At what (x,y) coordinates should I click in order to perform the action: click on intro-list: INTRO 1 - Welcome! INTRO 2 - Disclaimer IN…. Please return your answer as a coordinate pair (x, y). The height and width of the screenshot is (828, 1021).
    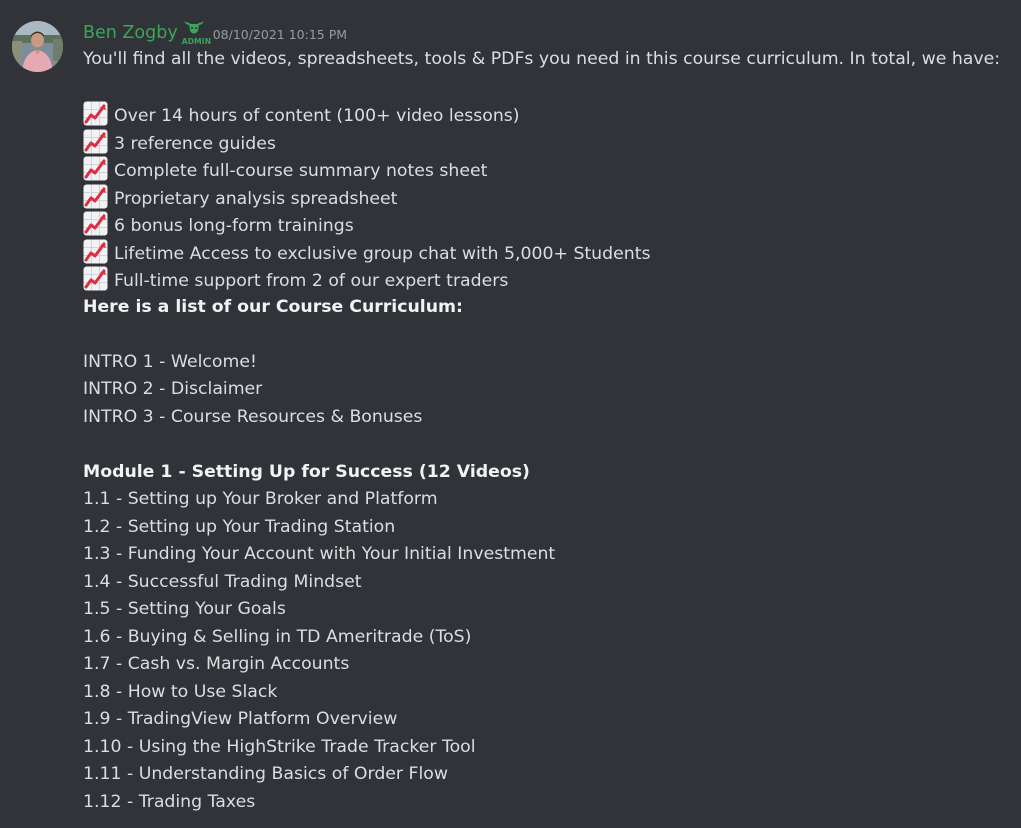
    Looking at the image, I should click on (548, 390).